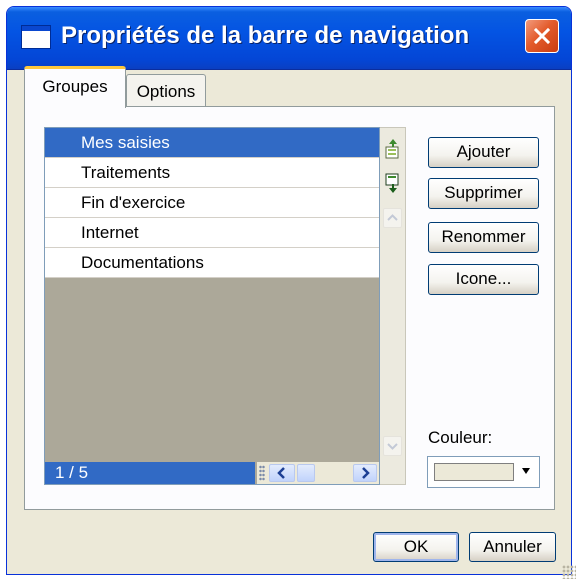 The width and height of the screenshot is (578, 581). I want to click on resize-grip-icon, so click(569, 572).